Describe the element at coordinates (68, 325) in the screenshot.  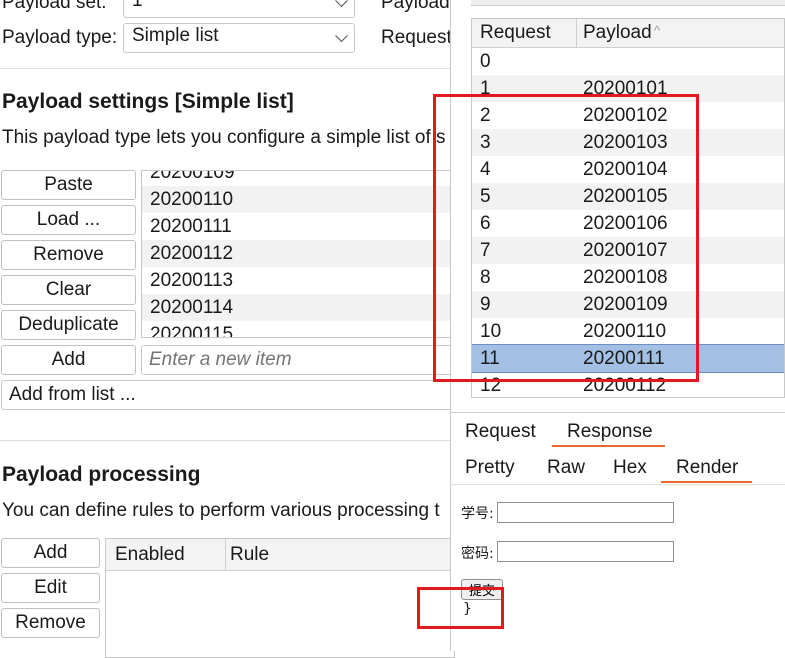
I see `deduplicate-button: Deduplicate` at that location.